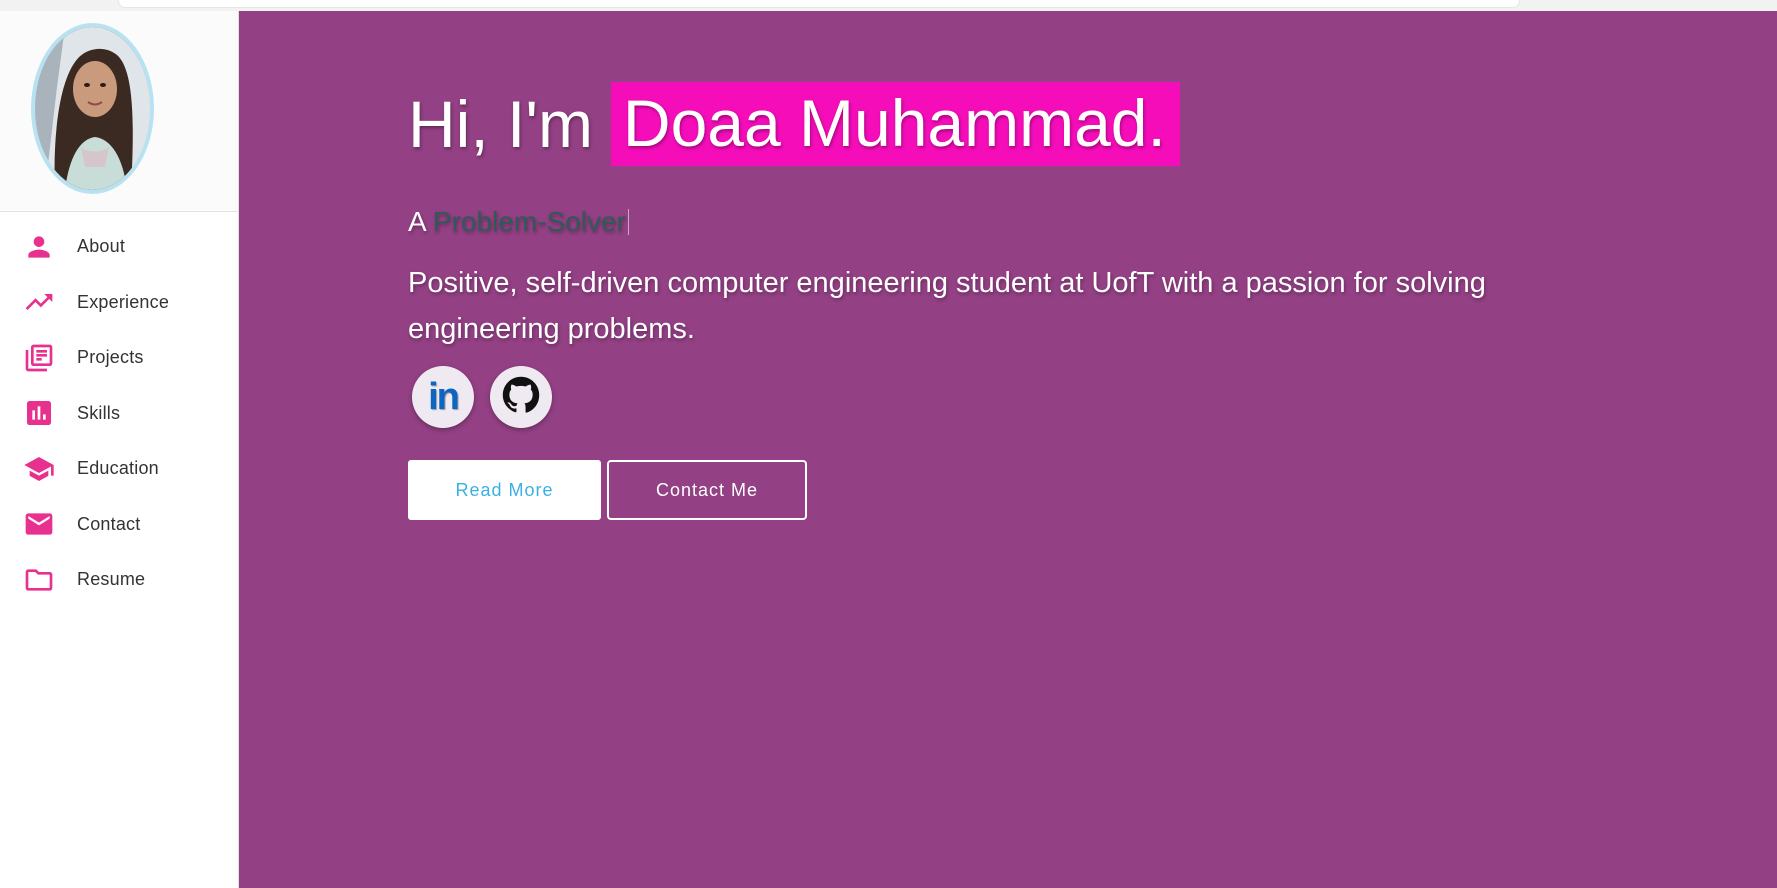 This screenshot has width=1777, height=888. Describe the element at coordinates (39, 580) in the screenshot. I see `folder-icon` at that location.